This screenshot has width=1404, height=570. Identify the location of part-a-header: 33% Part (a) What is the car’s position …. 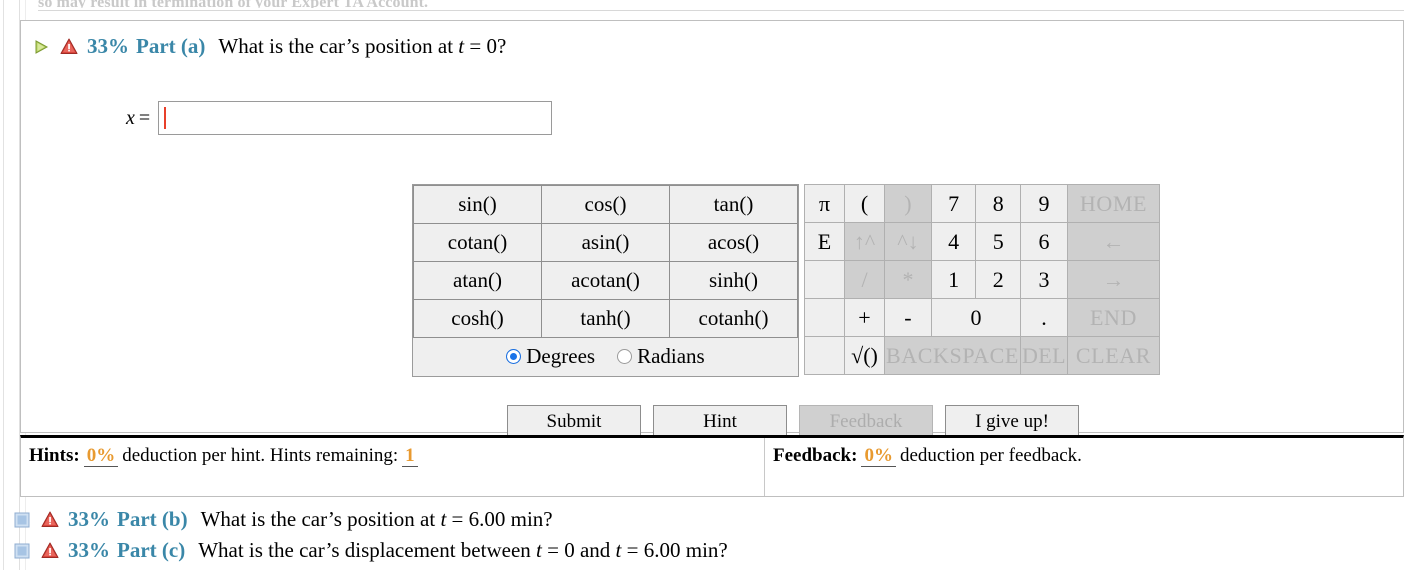
(269, 46).